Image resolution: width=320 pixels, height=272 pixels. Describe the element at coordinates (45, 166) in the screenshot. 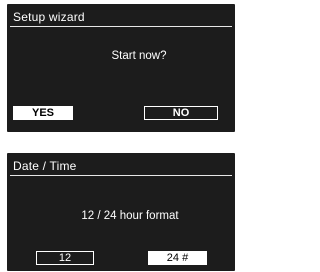

I see `date-time-title: Date / Time` at that location.